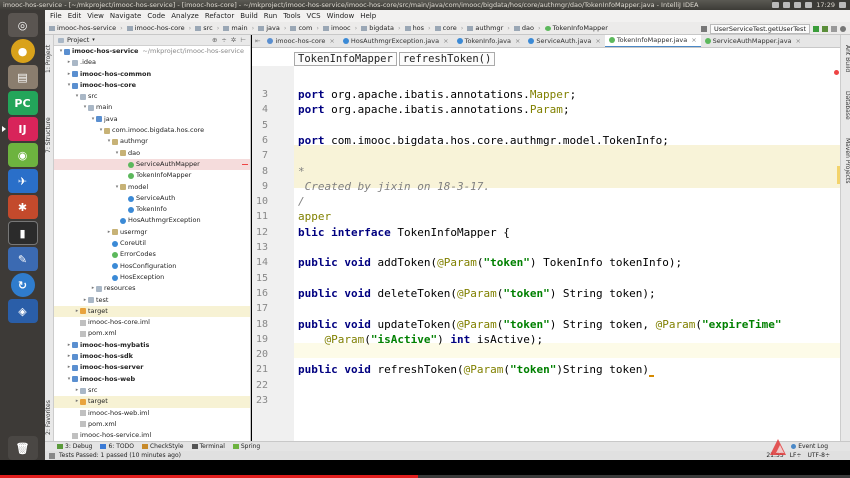 Image resolution: width=850 pixels, height=478 pixels. Describe the element at coordinates (418, 28) in the screenshot. I see `nav-crumb: hos ›` at that location.